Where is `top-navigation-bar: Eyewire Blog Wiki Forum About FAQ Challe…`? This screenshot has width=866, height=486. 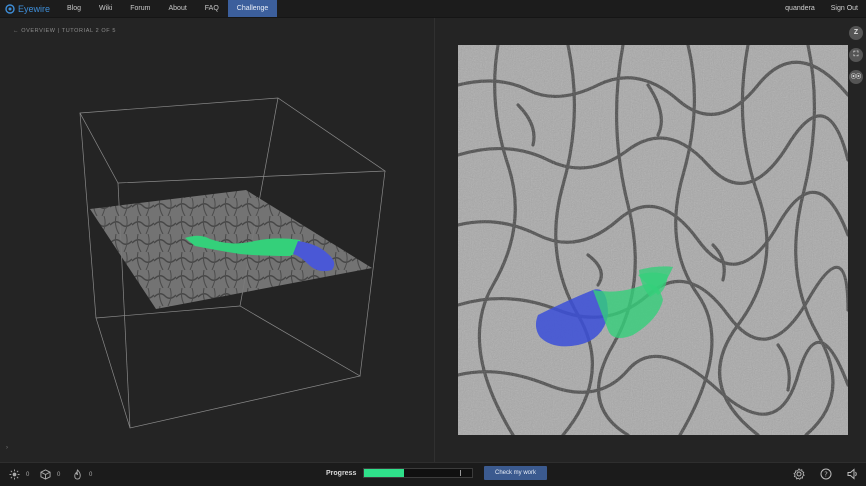
top-navigation-bar: Eyewire Blog Wiki Forum About FAQ Challe… is located at coordinates (433, 9).